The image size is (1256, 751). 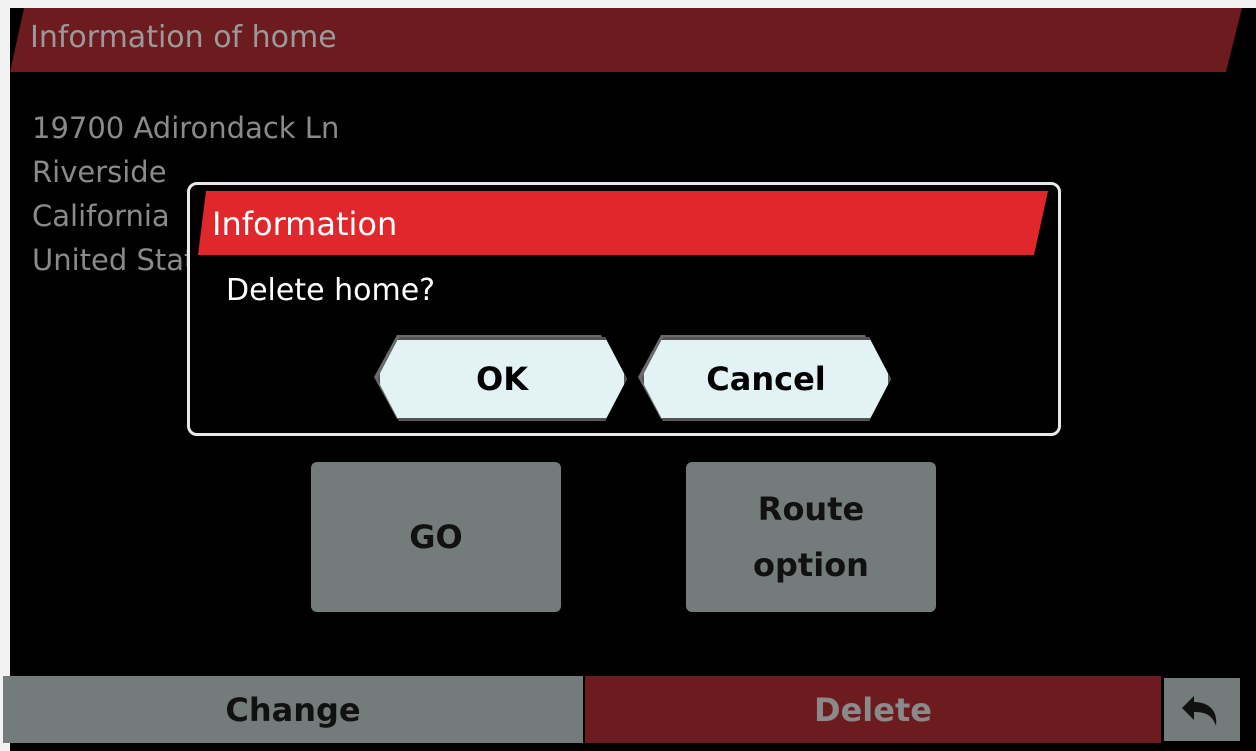 I want to click on bottom-bar: Change Delete, so click(x=628, y=709).